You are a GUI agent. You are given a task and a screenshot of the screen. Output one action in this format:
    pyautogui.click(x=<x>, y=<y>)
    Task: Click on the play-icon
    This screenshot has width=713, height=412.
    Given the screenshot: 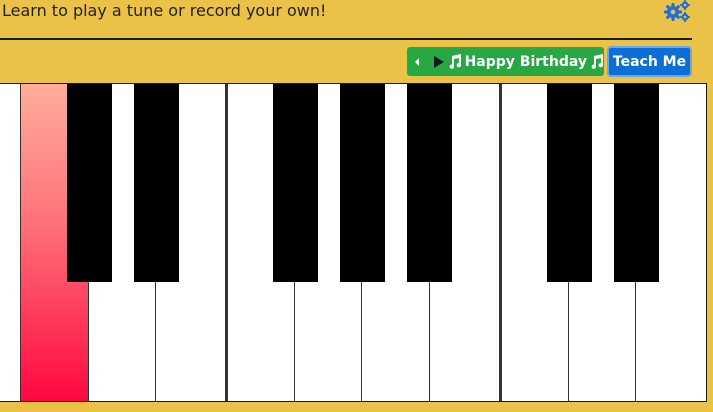 What is the action you would take?
    pyautogui.click(x=438, y=61)
    